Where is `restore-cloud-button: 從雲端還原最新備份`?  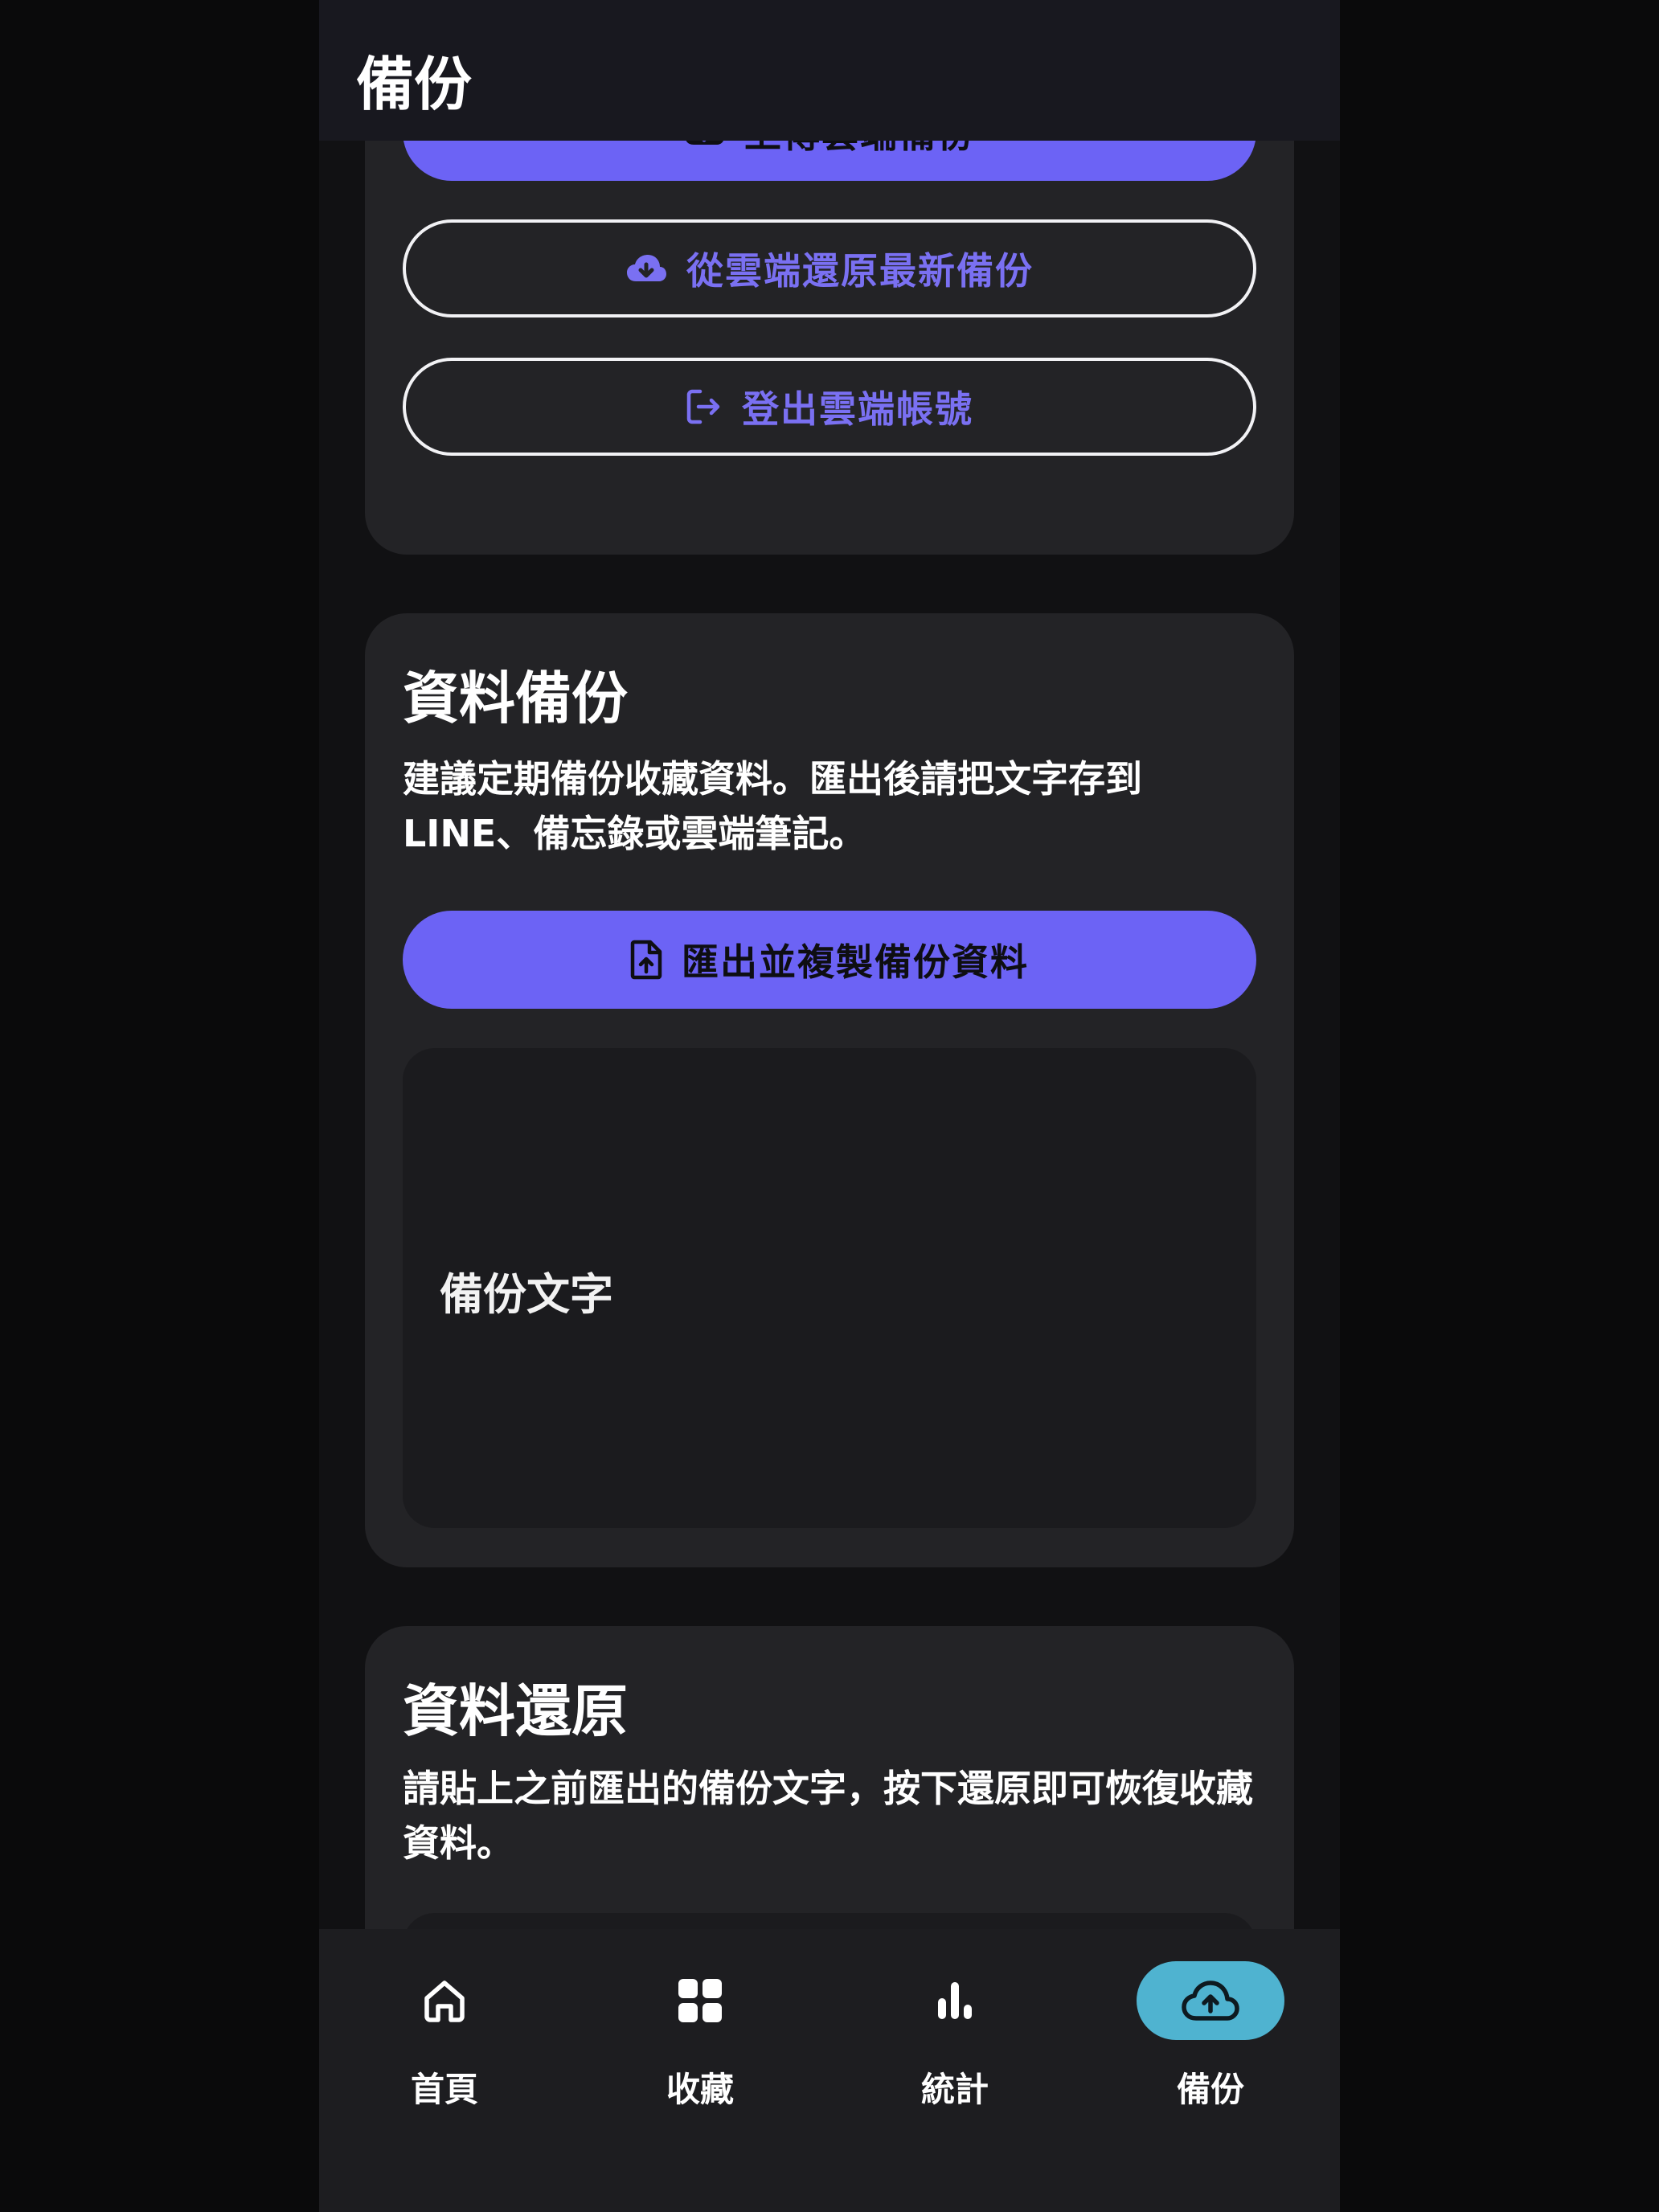 restore-cloud-button: 從雲端還原最新備份 is located at coordinates (829, 268).